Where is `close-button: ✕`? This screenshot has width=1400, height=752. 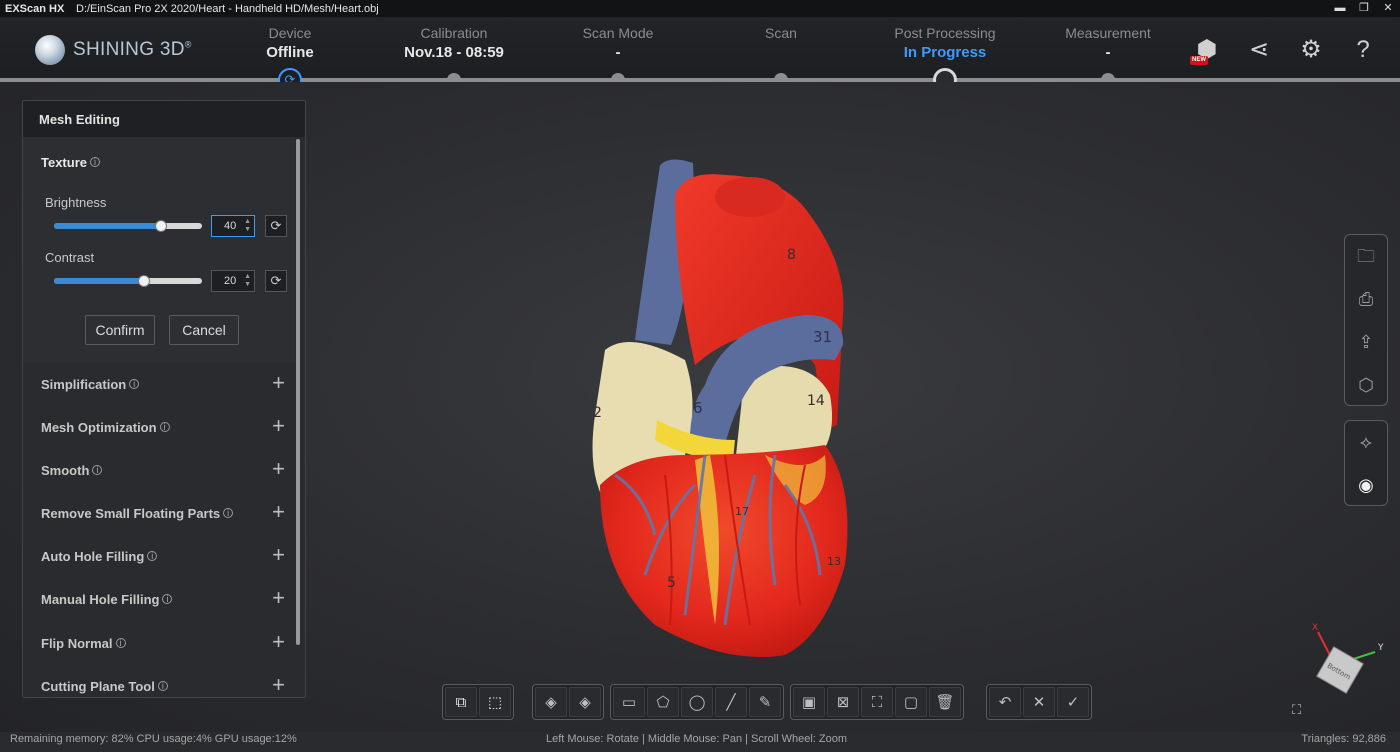 close-button: ✕ is located at coordinates (1388, 8).